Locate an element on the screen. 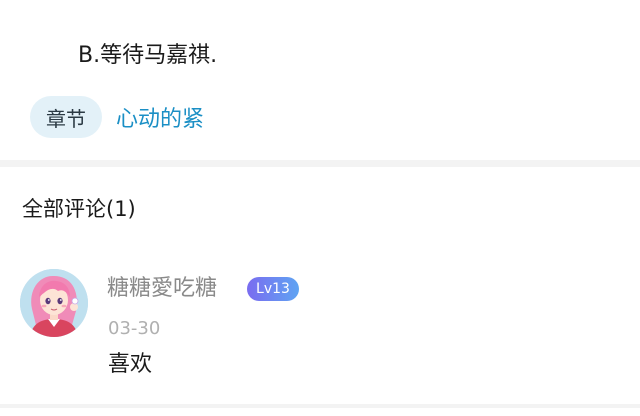 Image resolution: width=640 pixels, height=416 pixels. comments-title: 全部评论(1) is located at coordinates (79, 209).